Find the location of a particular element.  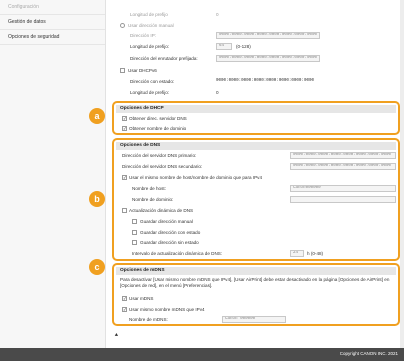

prefix-length-top-label: Longitud de prefijo is located at coordinates (149, 14).